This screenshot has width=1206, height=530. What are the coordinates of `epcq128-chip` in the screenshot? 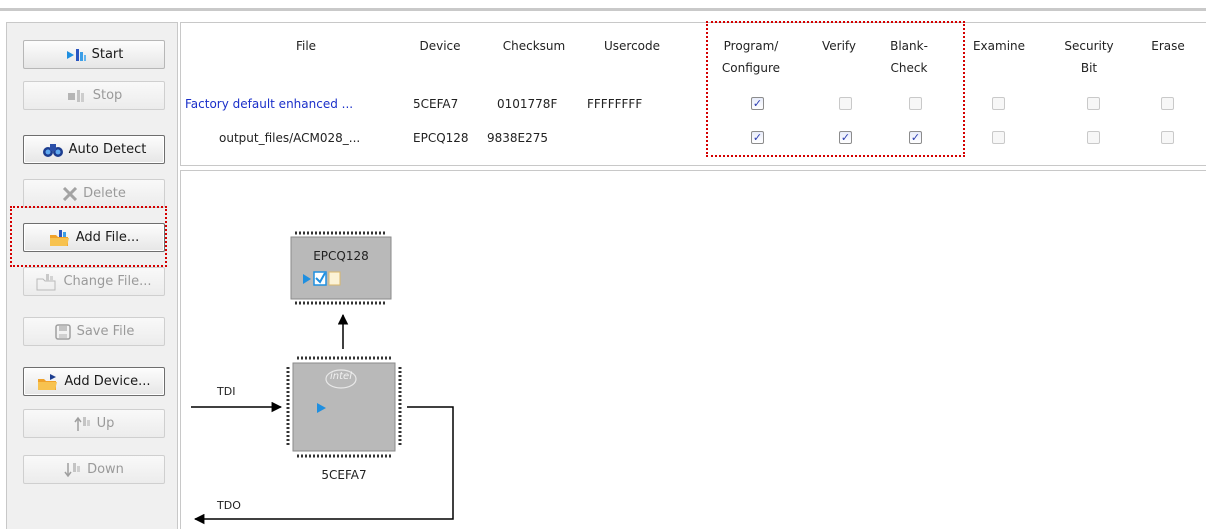 It's located at (341, 268).